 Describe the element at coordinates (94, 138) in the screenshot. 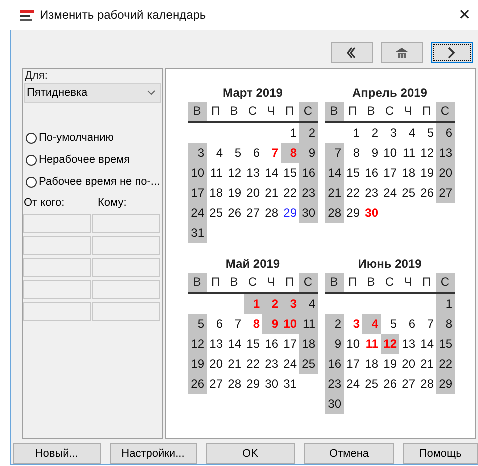

I see `radio-option: По-умолчанию` at that location.